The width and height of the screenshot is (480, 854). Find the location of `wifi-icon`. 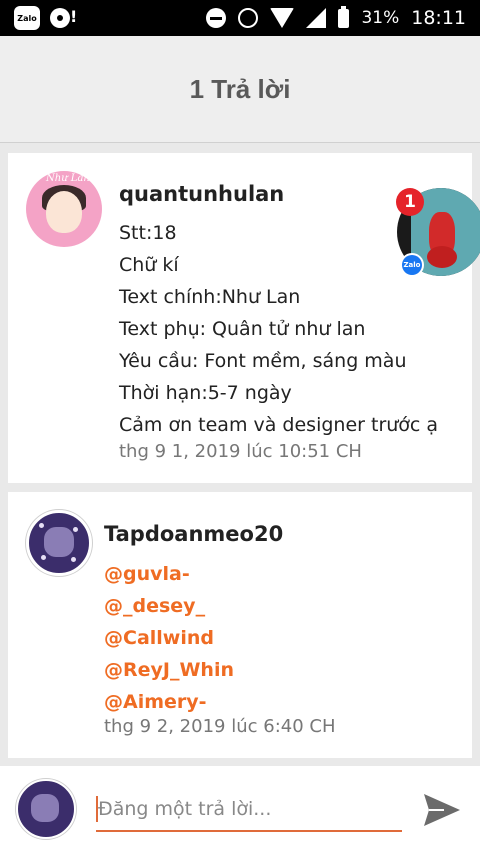

wifi-icon is located at coordinates (282, 18).